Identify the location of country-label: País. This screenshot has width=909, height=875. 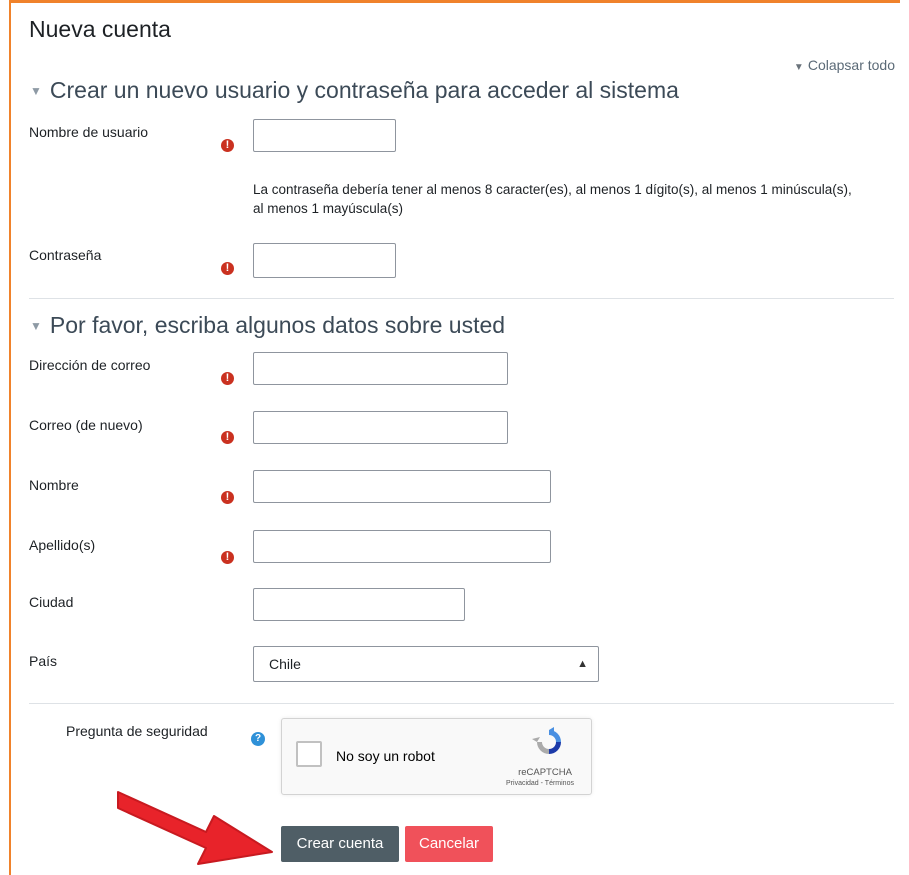
(43, 661).